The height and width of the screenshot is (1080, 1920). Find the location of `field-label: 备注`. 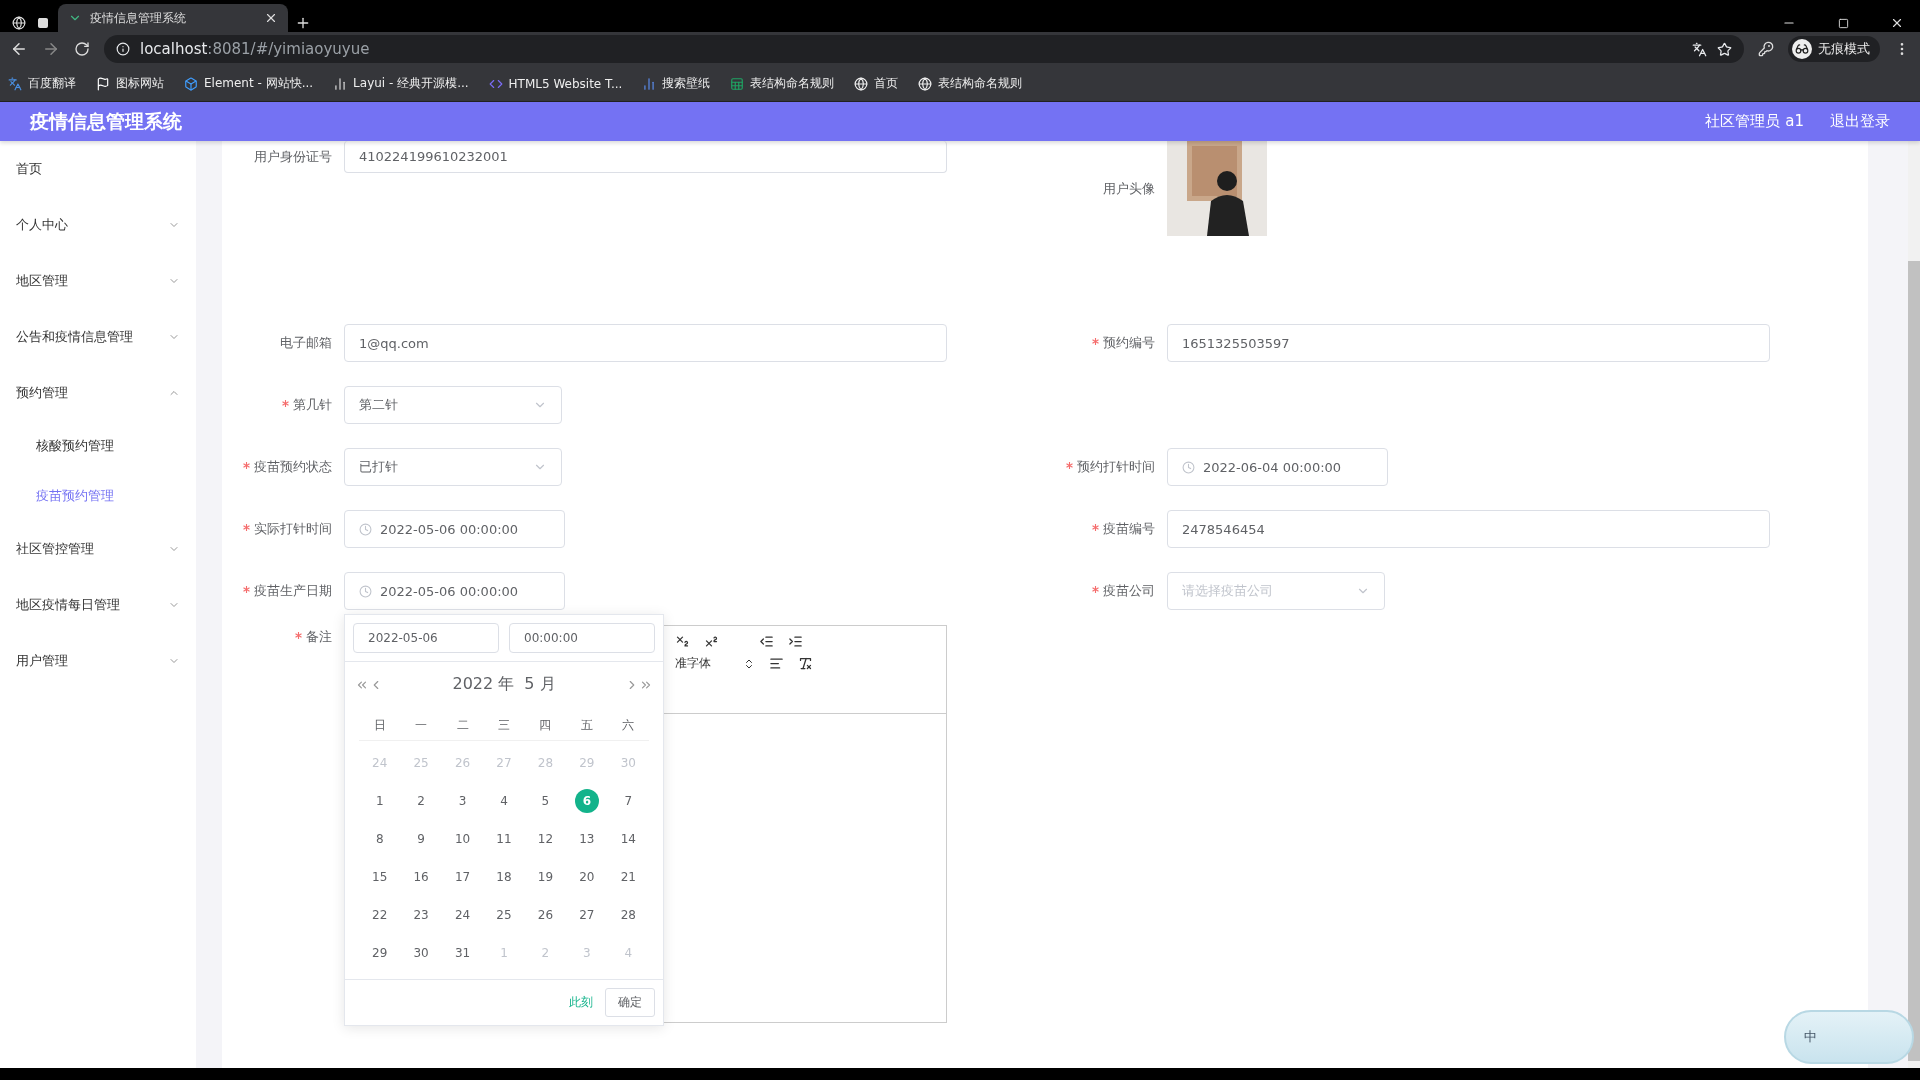

field-label: 备注 is located at coordinates (283, 634).